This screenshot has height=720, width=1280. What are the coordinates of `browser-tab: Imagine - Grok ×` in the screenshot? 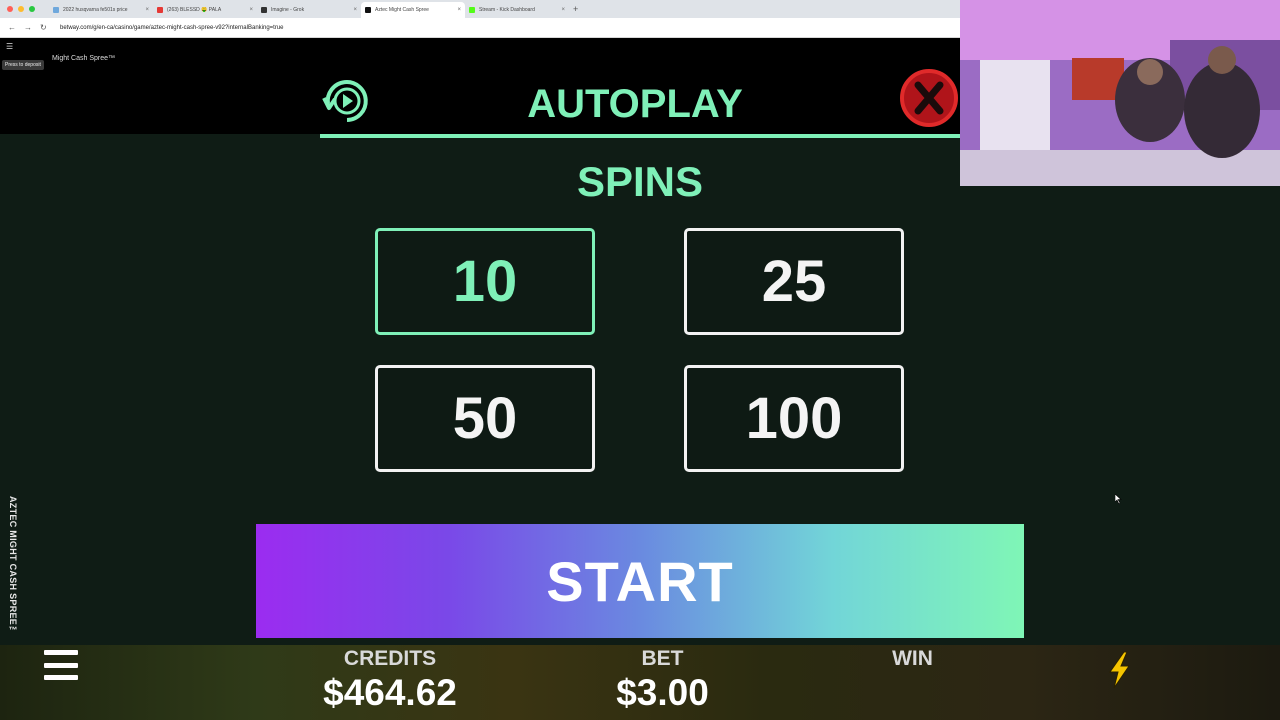 It's located at (309, 10).